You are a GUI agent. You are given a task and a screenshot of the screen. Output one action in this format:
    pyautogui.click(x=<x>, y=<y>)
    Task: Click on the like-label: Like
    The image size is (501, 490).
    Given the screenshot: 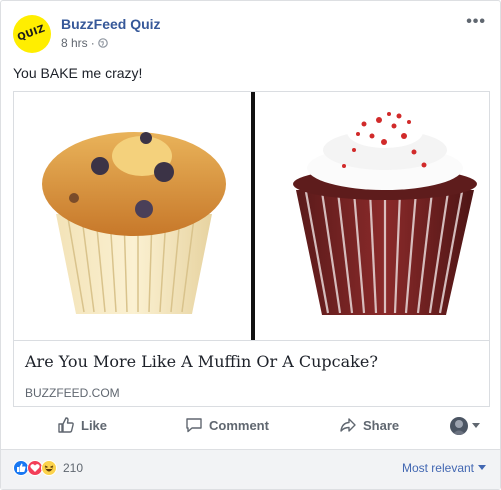 What is the action you would take?
    pyautogui.click(x=94, y=425)
    